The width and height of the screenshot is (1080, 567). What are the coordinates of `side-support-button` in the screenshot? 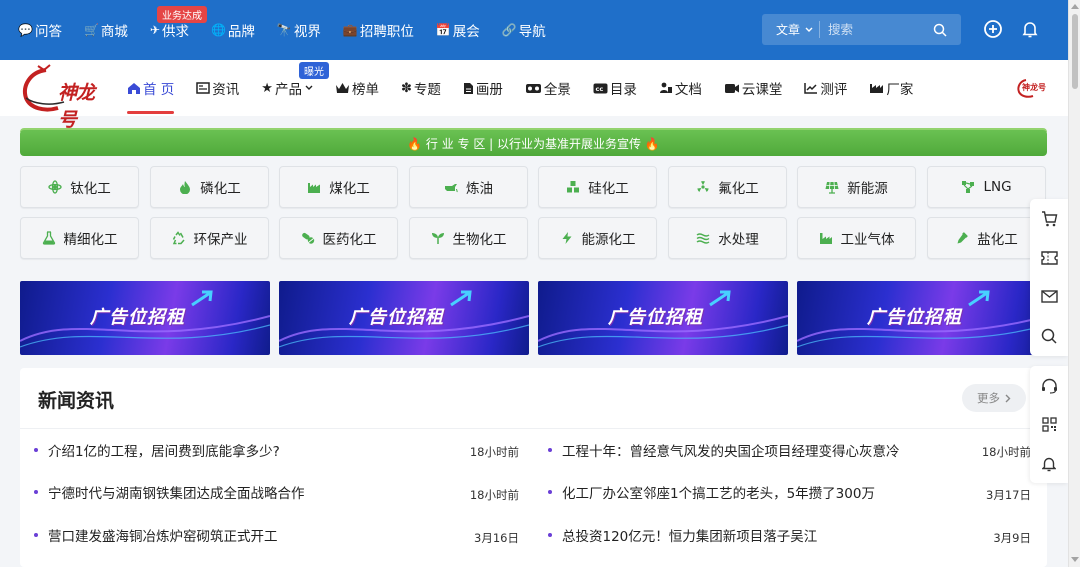 It's located at (1049, 385).